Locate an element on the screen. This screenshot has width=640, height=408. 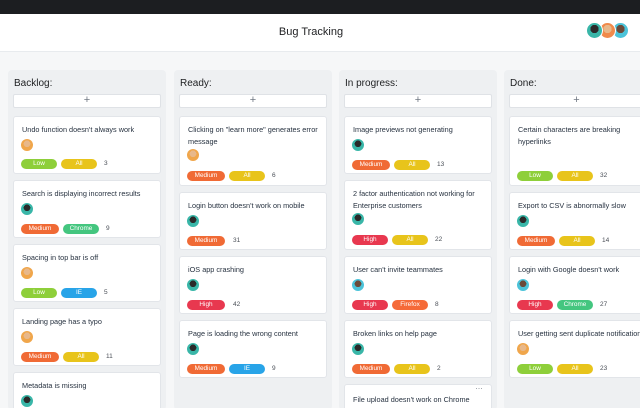
avatar is located at coordinates (594, 30).